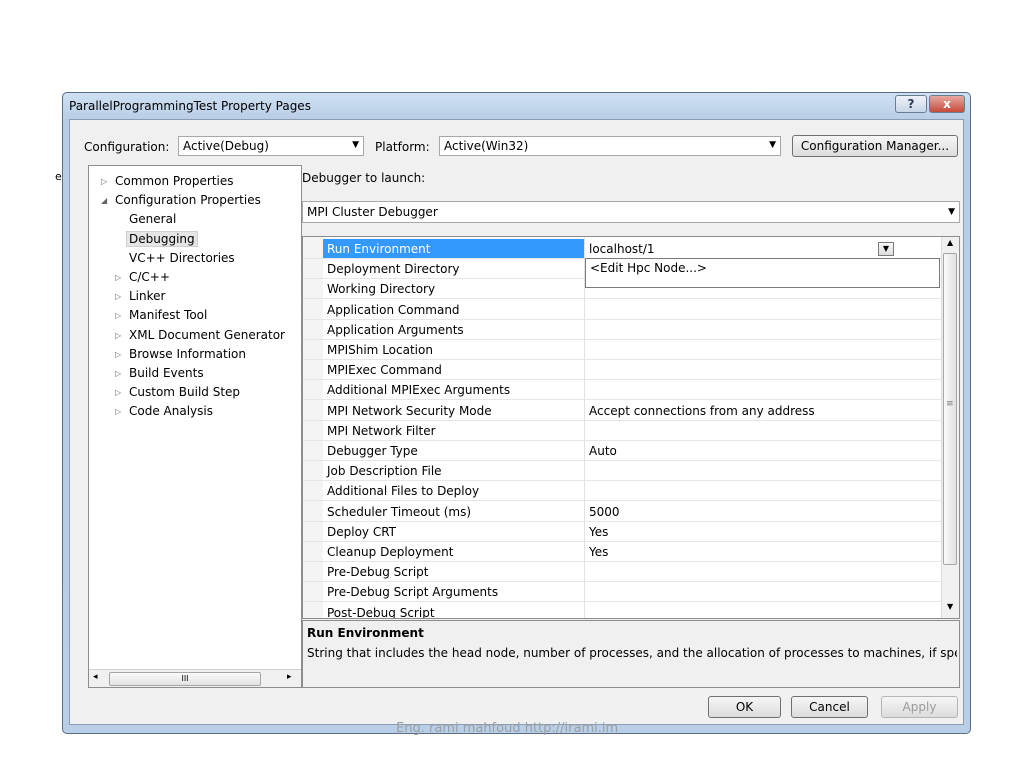 This screenshot has height=768, width=1024. I want to click on tree-expander-icon: ◢, so click(104, 200).